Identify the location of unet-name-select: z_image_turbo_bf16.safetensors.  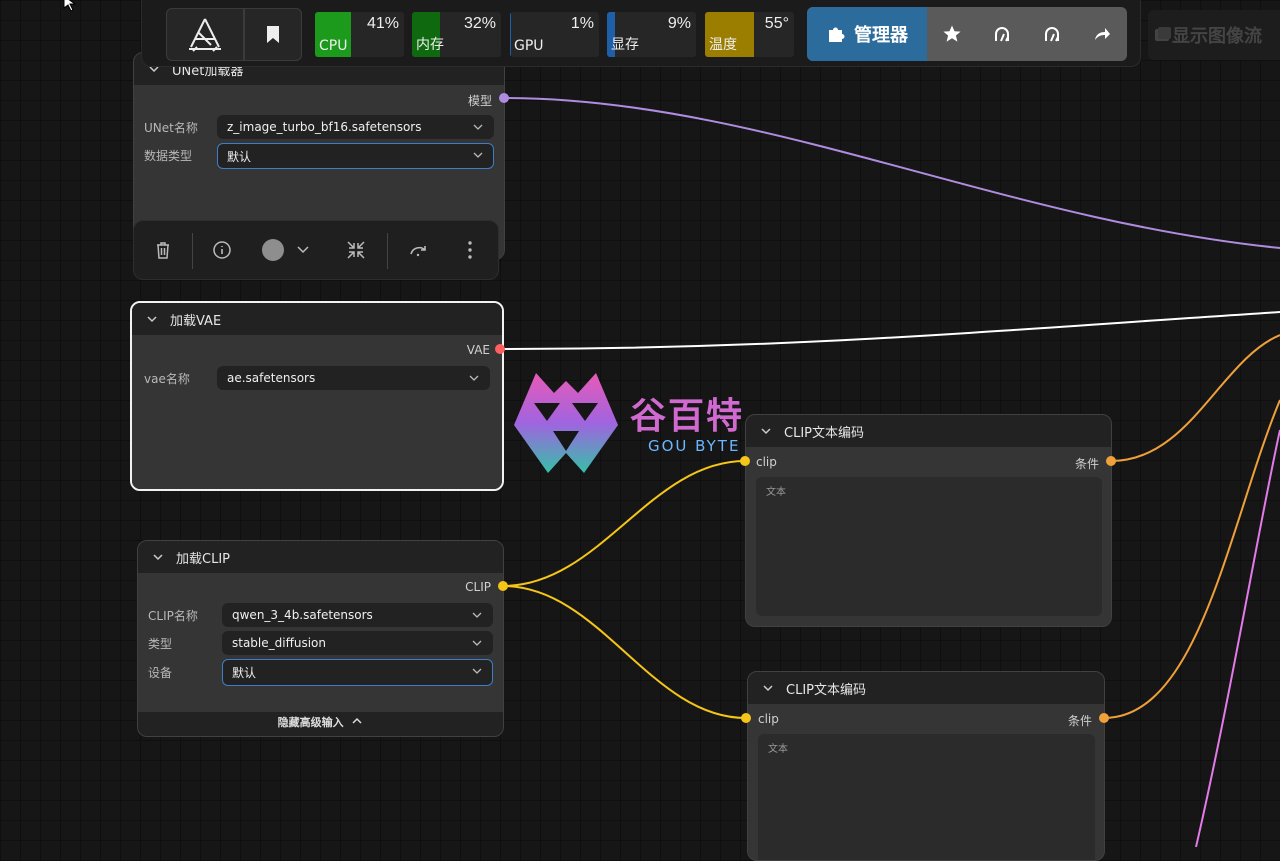
(355, 127).